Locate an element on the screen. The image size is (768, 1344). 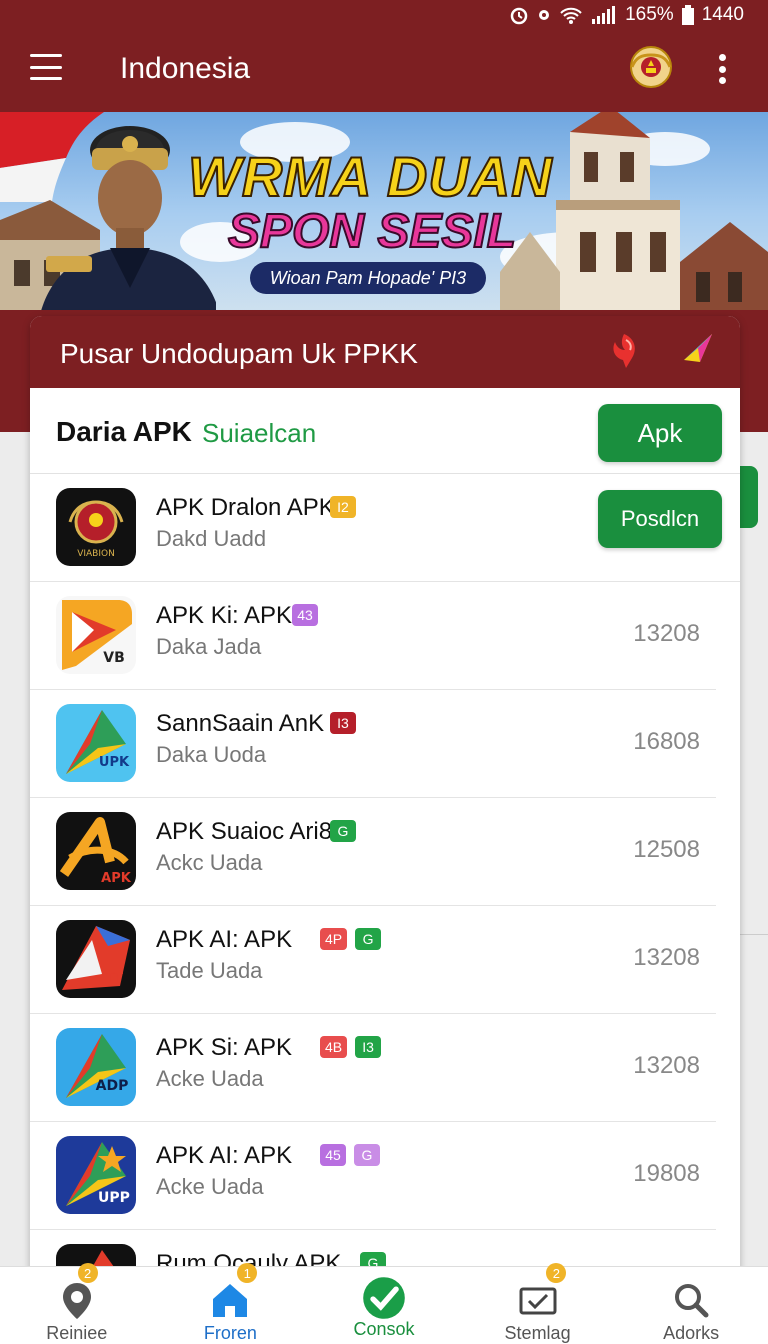
divider is located at coordinates (754, 934).